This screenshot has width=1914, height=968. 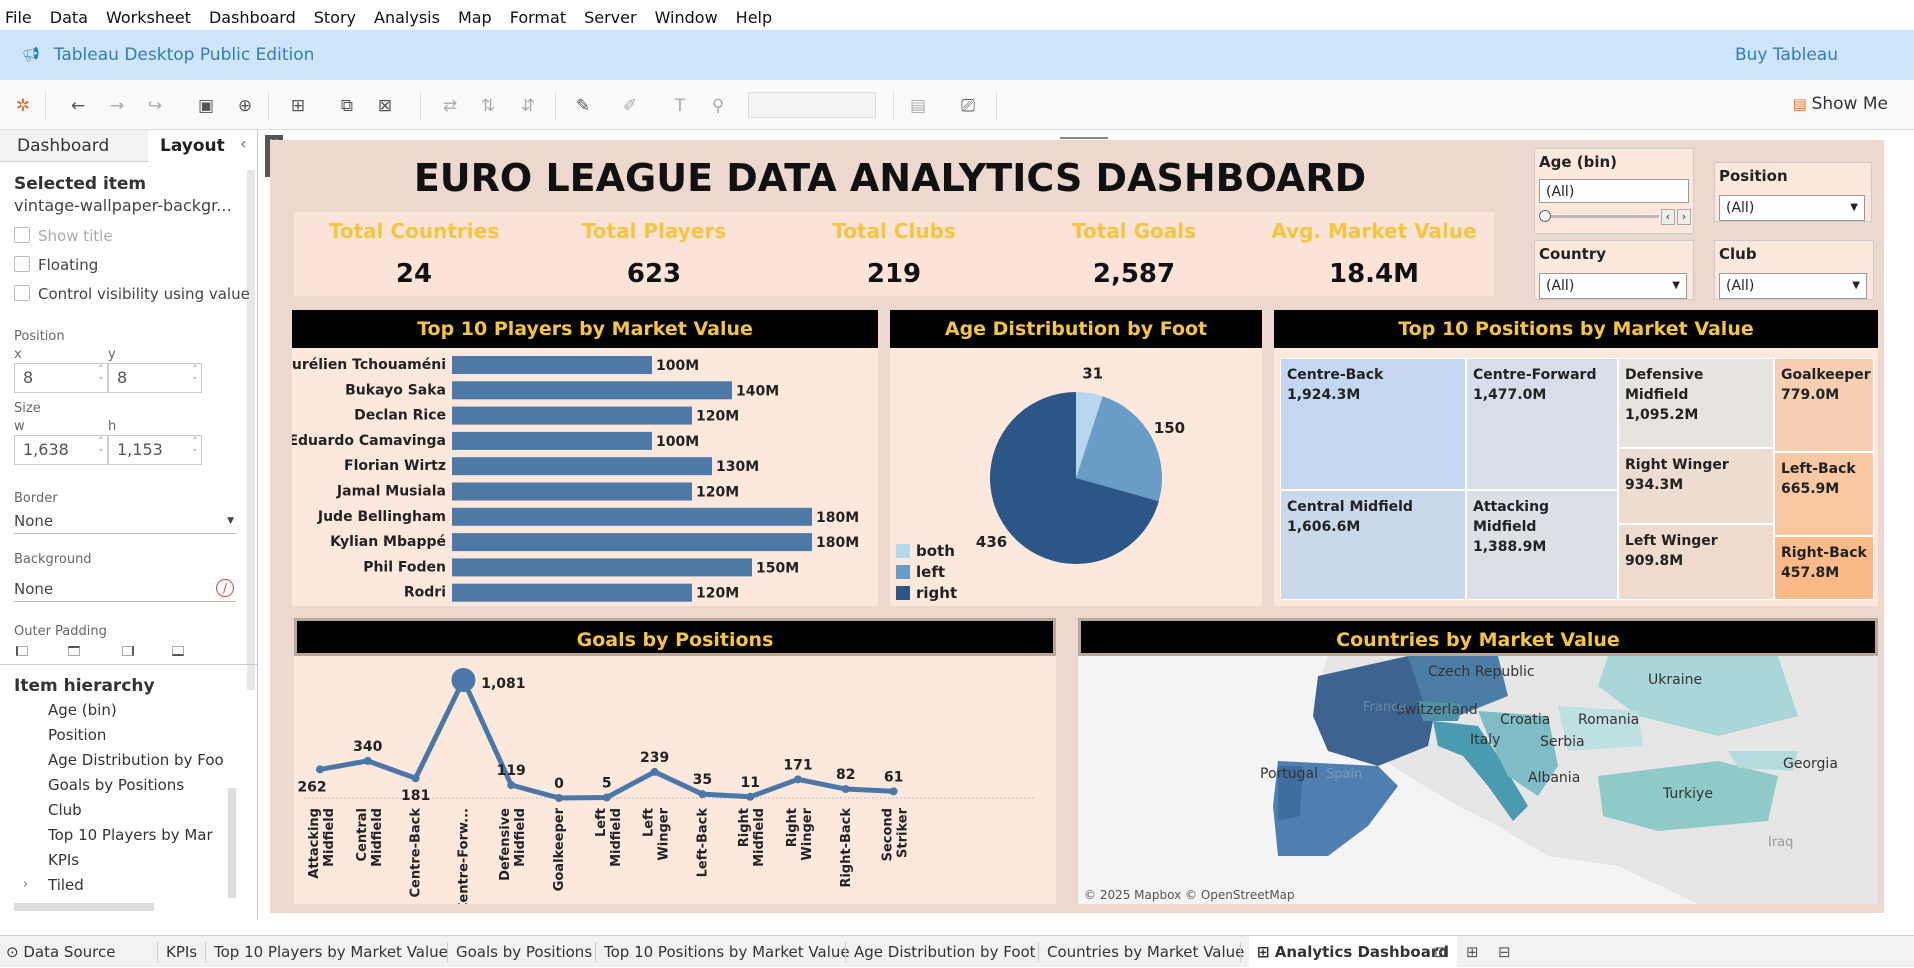 I want to click on tab-goals-by-positions: Goals by Positions, so click(x=524, y=952).